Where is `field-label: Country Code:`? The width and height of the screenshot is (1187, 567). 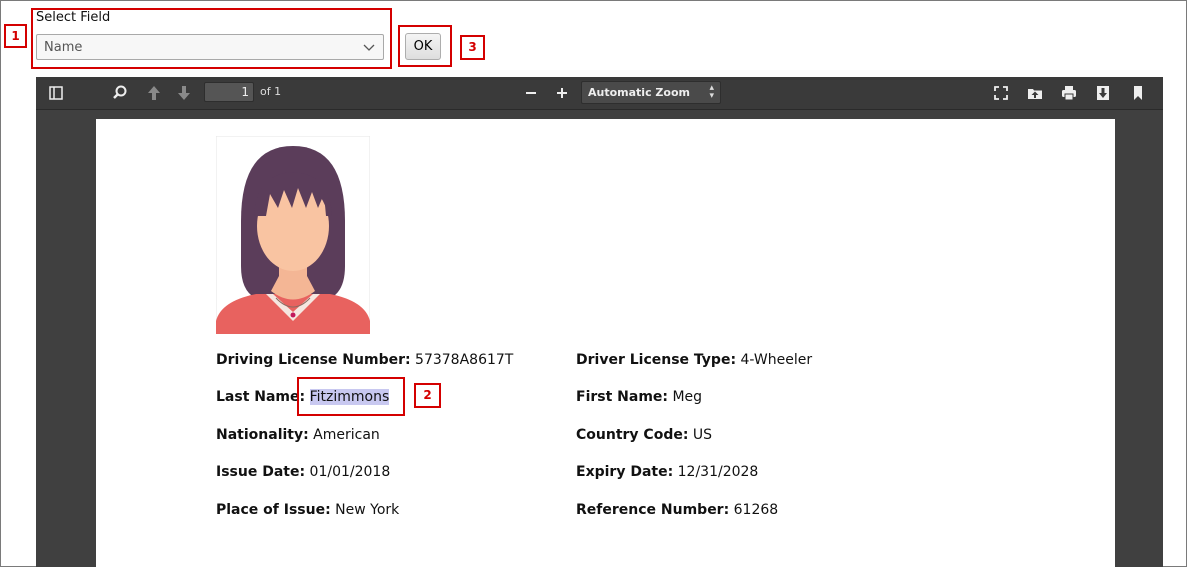 field-label: Country Code: is located at coordinates (632, 435).